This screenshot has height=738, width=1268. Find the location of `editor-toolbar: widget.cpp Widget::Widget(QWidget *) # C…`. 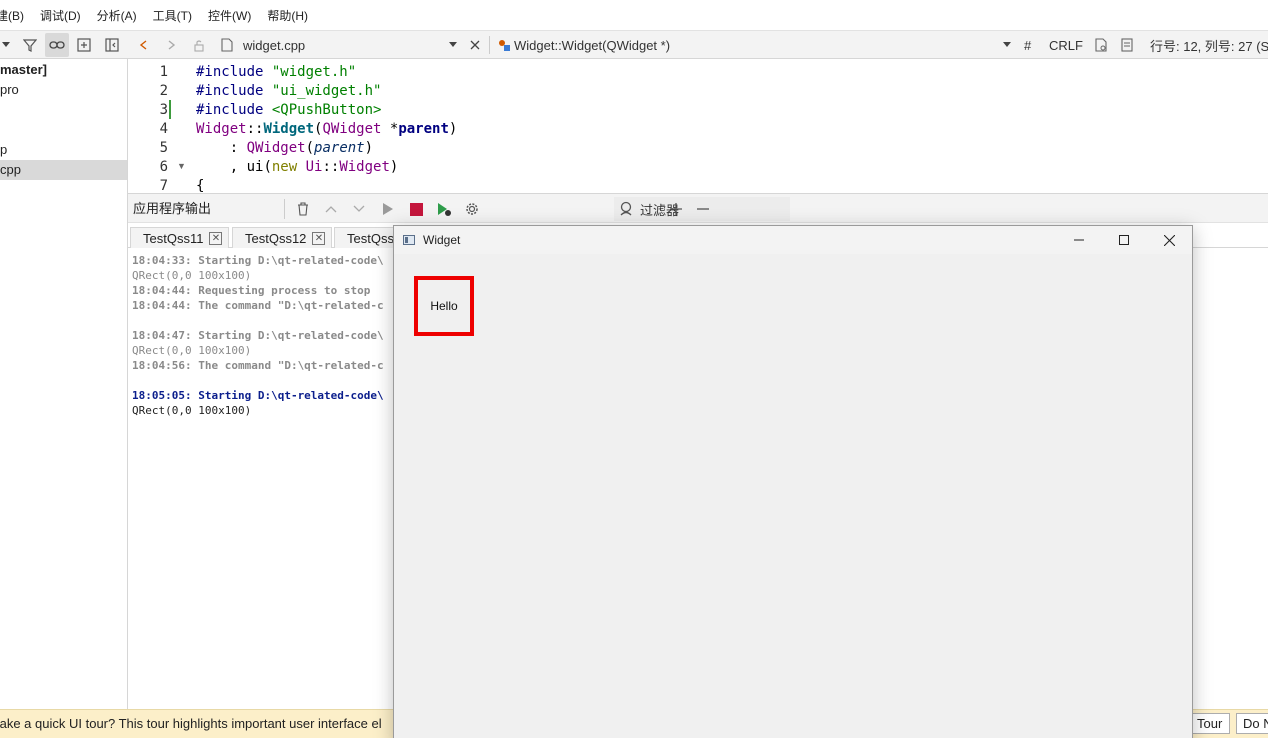

editor-toolbar: widget.cpp Widget::Widget(QWidget *) # C… is located at coordinates (634, 44).